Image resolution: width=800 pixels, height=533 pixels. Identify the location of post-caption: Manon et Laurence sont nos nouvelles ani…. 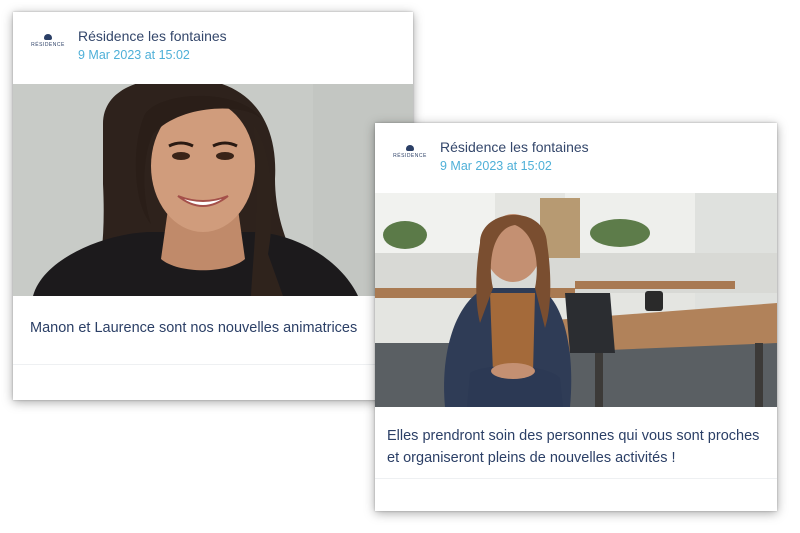
(194, 328).